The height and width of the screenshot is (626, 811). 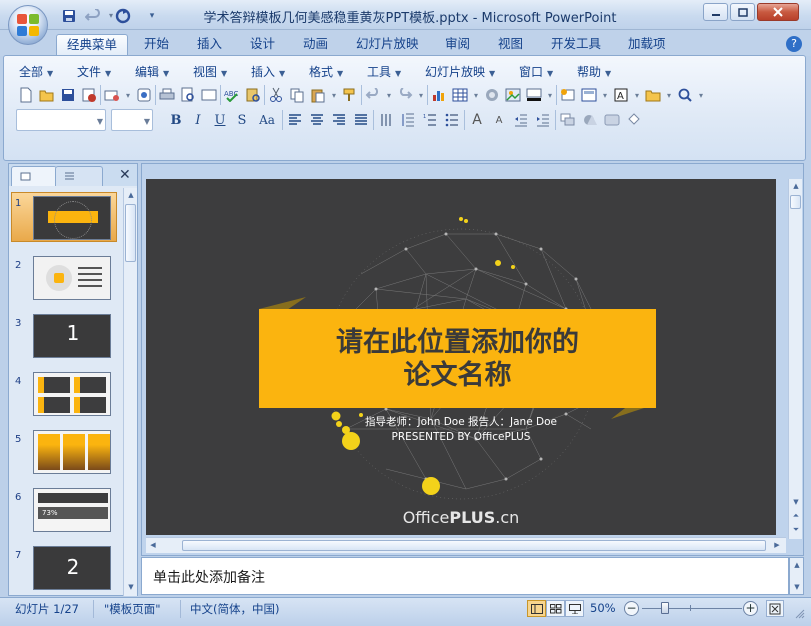 I want to click on menu-insert: 插入 ▼, so click(x=268, y=71).